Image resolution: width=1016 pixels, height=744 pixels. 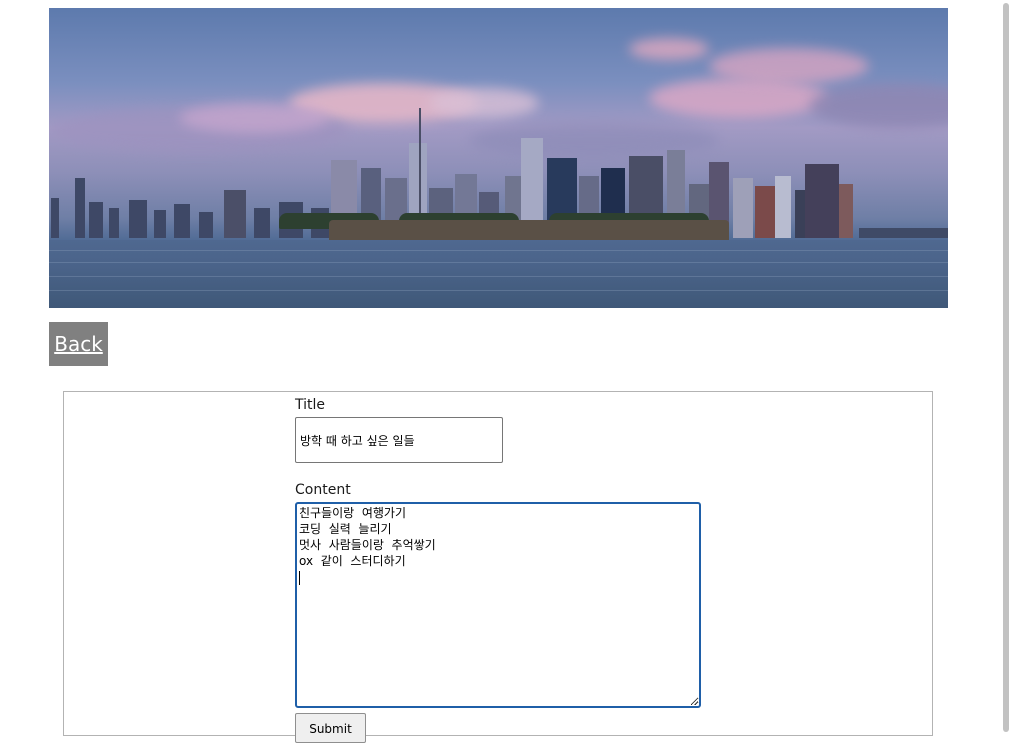 What do you see at coordinates (323, 490) in the screenshot?
I see `content-label: Content` at bounding box center [323, 490].